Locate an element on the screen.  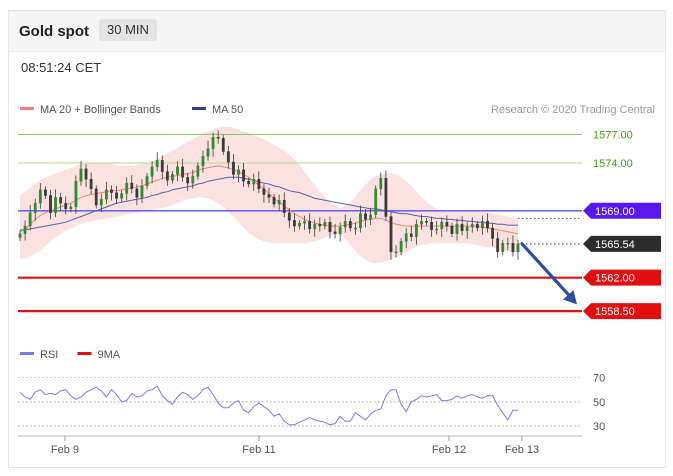
level-tag-5: 1558.50 is located at coordinates (622, 311).